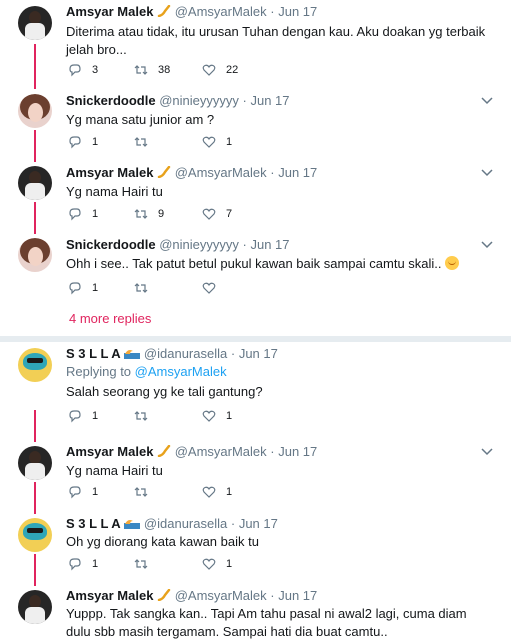 This screenshot has height=641, width=511. What do you see at coordinates (83, 70) in the screenshot?
I see `reply-button: 3` at bounding box center [83, 70].